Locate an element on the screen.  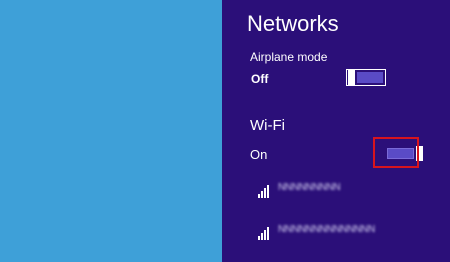
wifi-label: Wi-Fi is located at coordinates (267, 125).